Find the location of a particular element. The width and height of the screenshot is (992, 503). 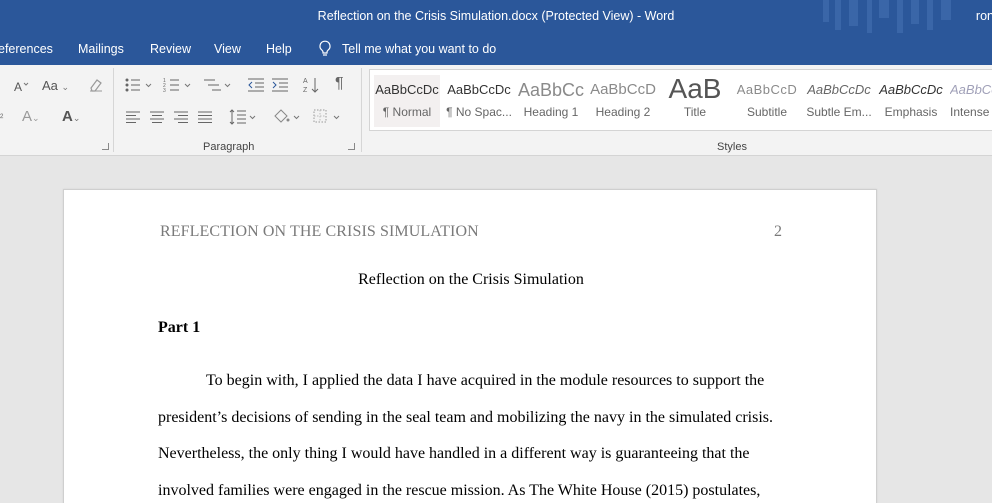

justify-icon is located at coordinates (205, 117).